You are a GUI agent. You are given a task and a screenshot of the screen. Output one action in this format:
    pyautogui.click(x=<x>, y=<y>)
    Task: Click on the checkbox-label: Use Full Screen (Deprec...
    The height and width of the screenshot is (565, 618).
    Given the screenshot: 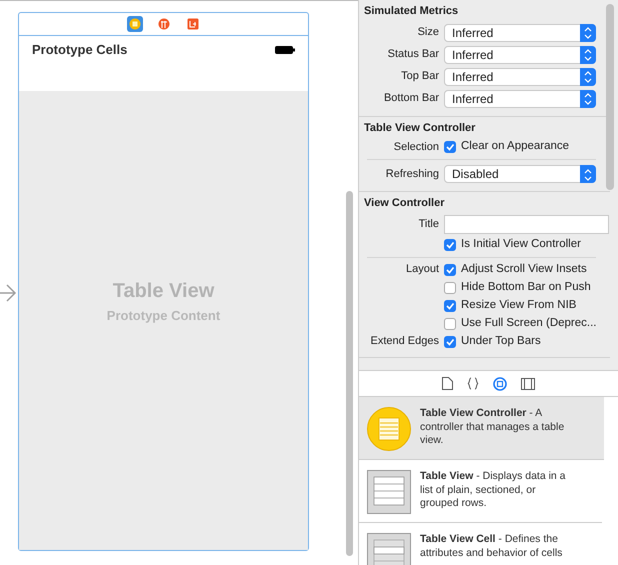 What is the action you would take?
    pyautogui.click(x=528, y=323)
    